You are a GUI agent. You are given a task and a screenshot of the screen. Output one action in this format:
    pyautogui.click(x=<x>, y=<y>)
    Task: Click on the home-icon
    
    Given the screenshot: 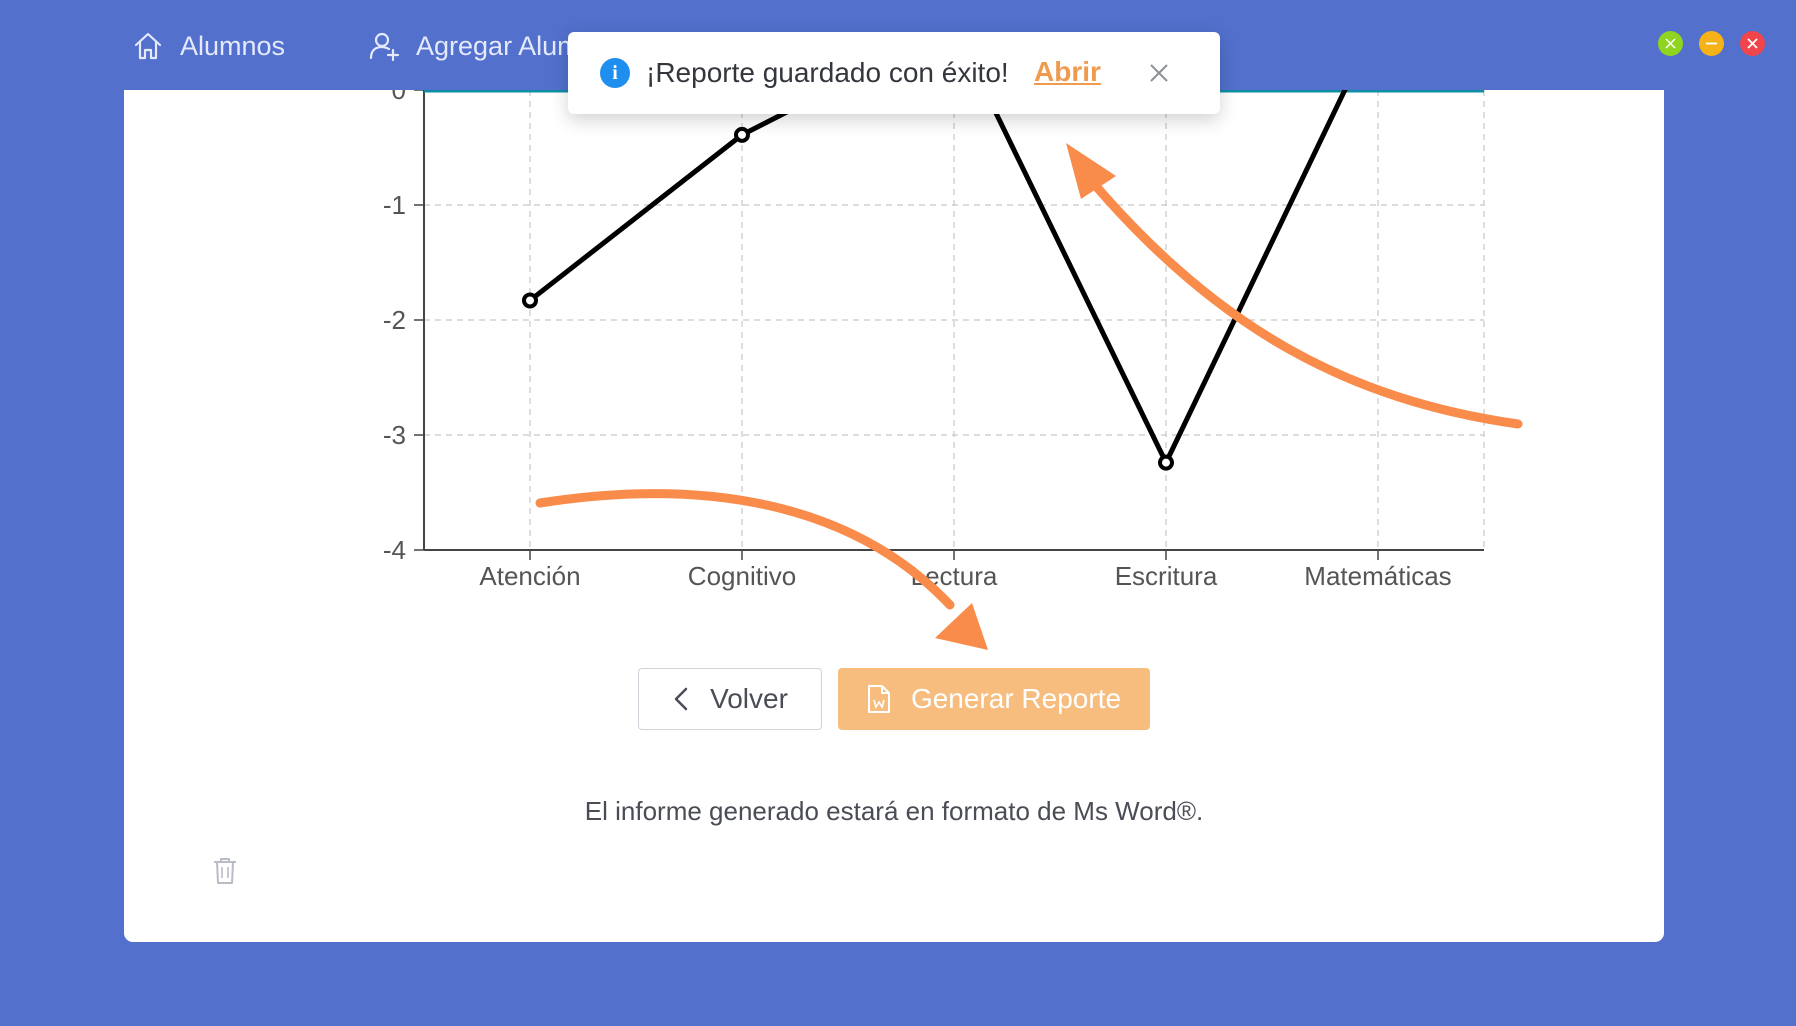 What is the action you would take?
    pyautogui.click(x=148, y=46)
    